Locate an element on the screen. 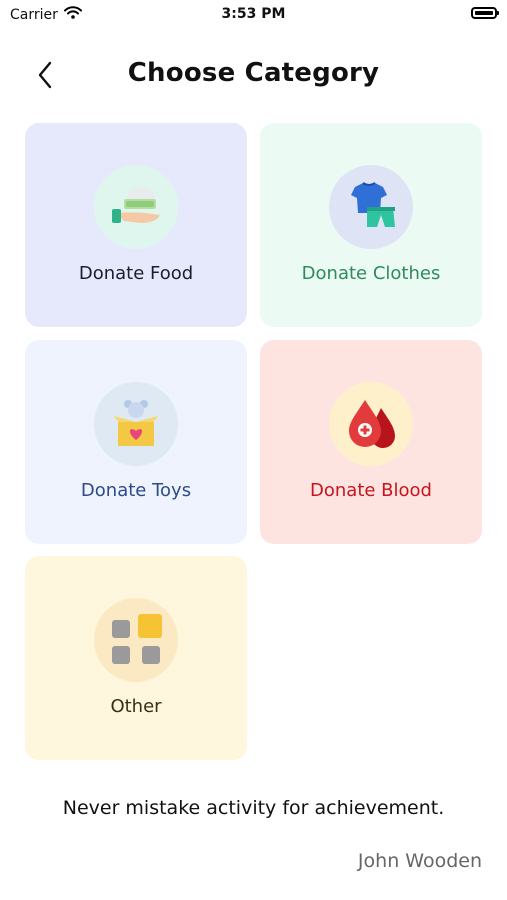 This screenshot has width=507, height=900. food-hand-icon is located at coordinates (136, 207).